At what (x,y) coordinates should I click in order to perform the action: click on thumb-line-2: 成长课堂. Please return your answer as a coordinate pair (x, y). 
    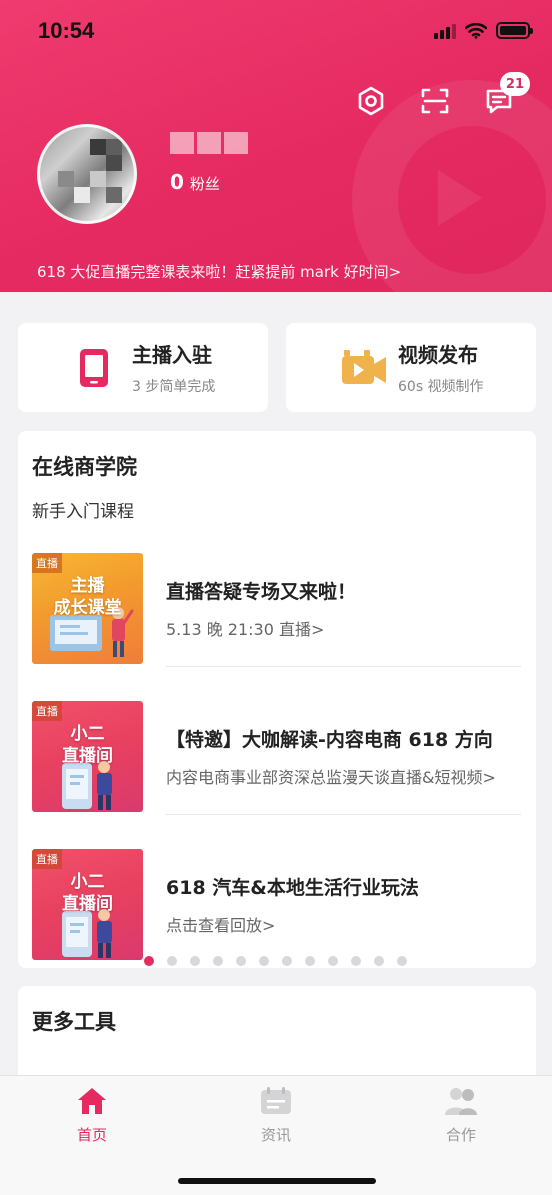
    Looking at the image, I should click on (87, 608).